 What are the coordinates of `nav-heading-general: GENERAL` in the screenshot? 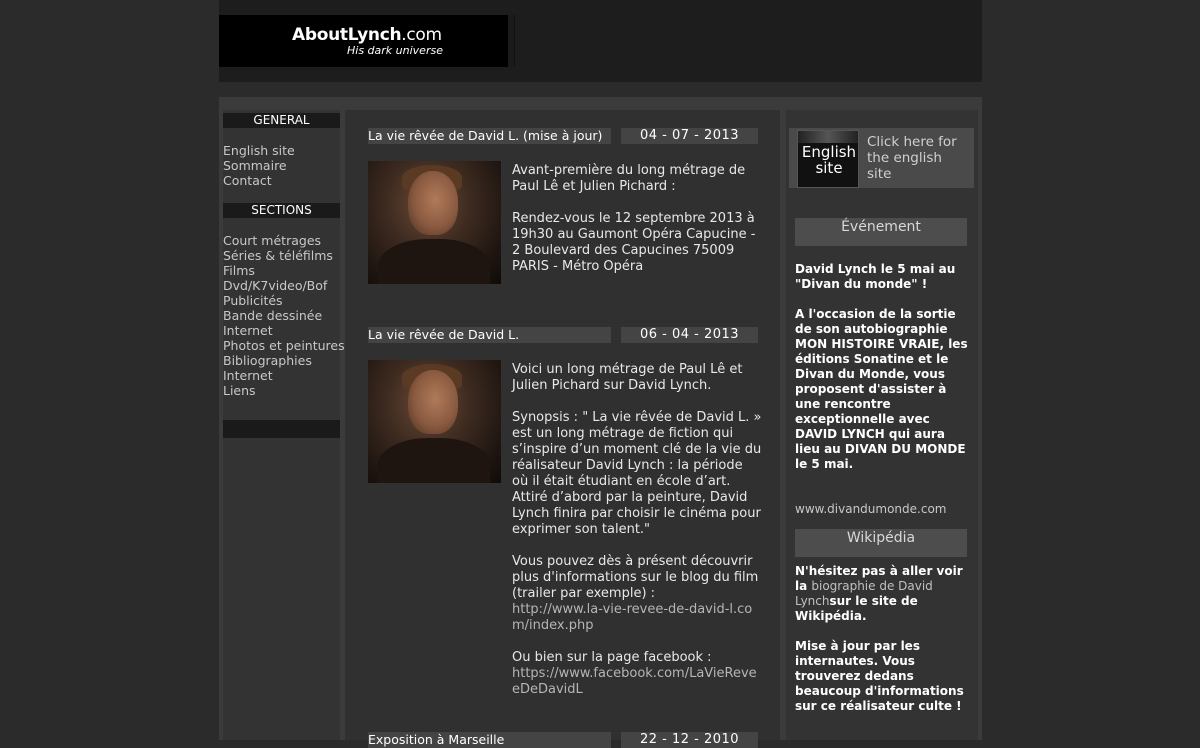 It's located at (281, 120).